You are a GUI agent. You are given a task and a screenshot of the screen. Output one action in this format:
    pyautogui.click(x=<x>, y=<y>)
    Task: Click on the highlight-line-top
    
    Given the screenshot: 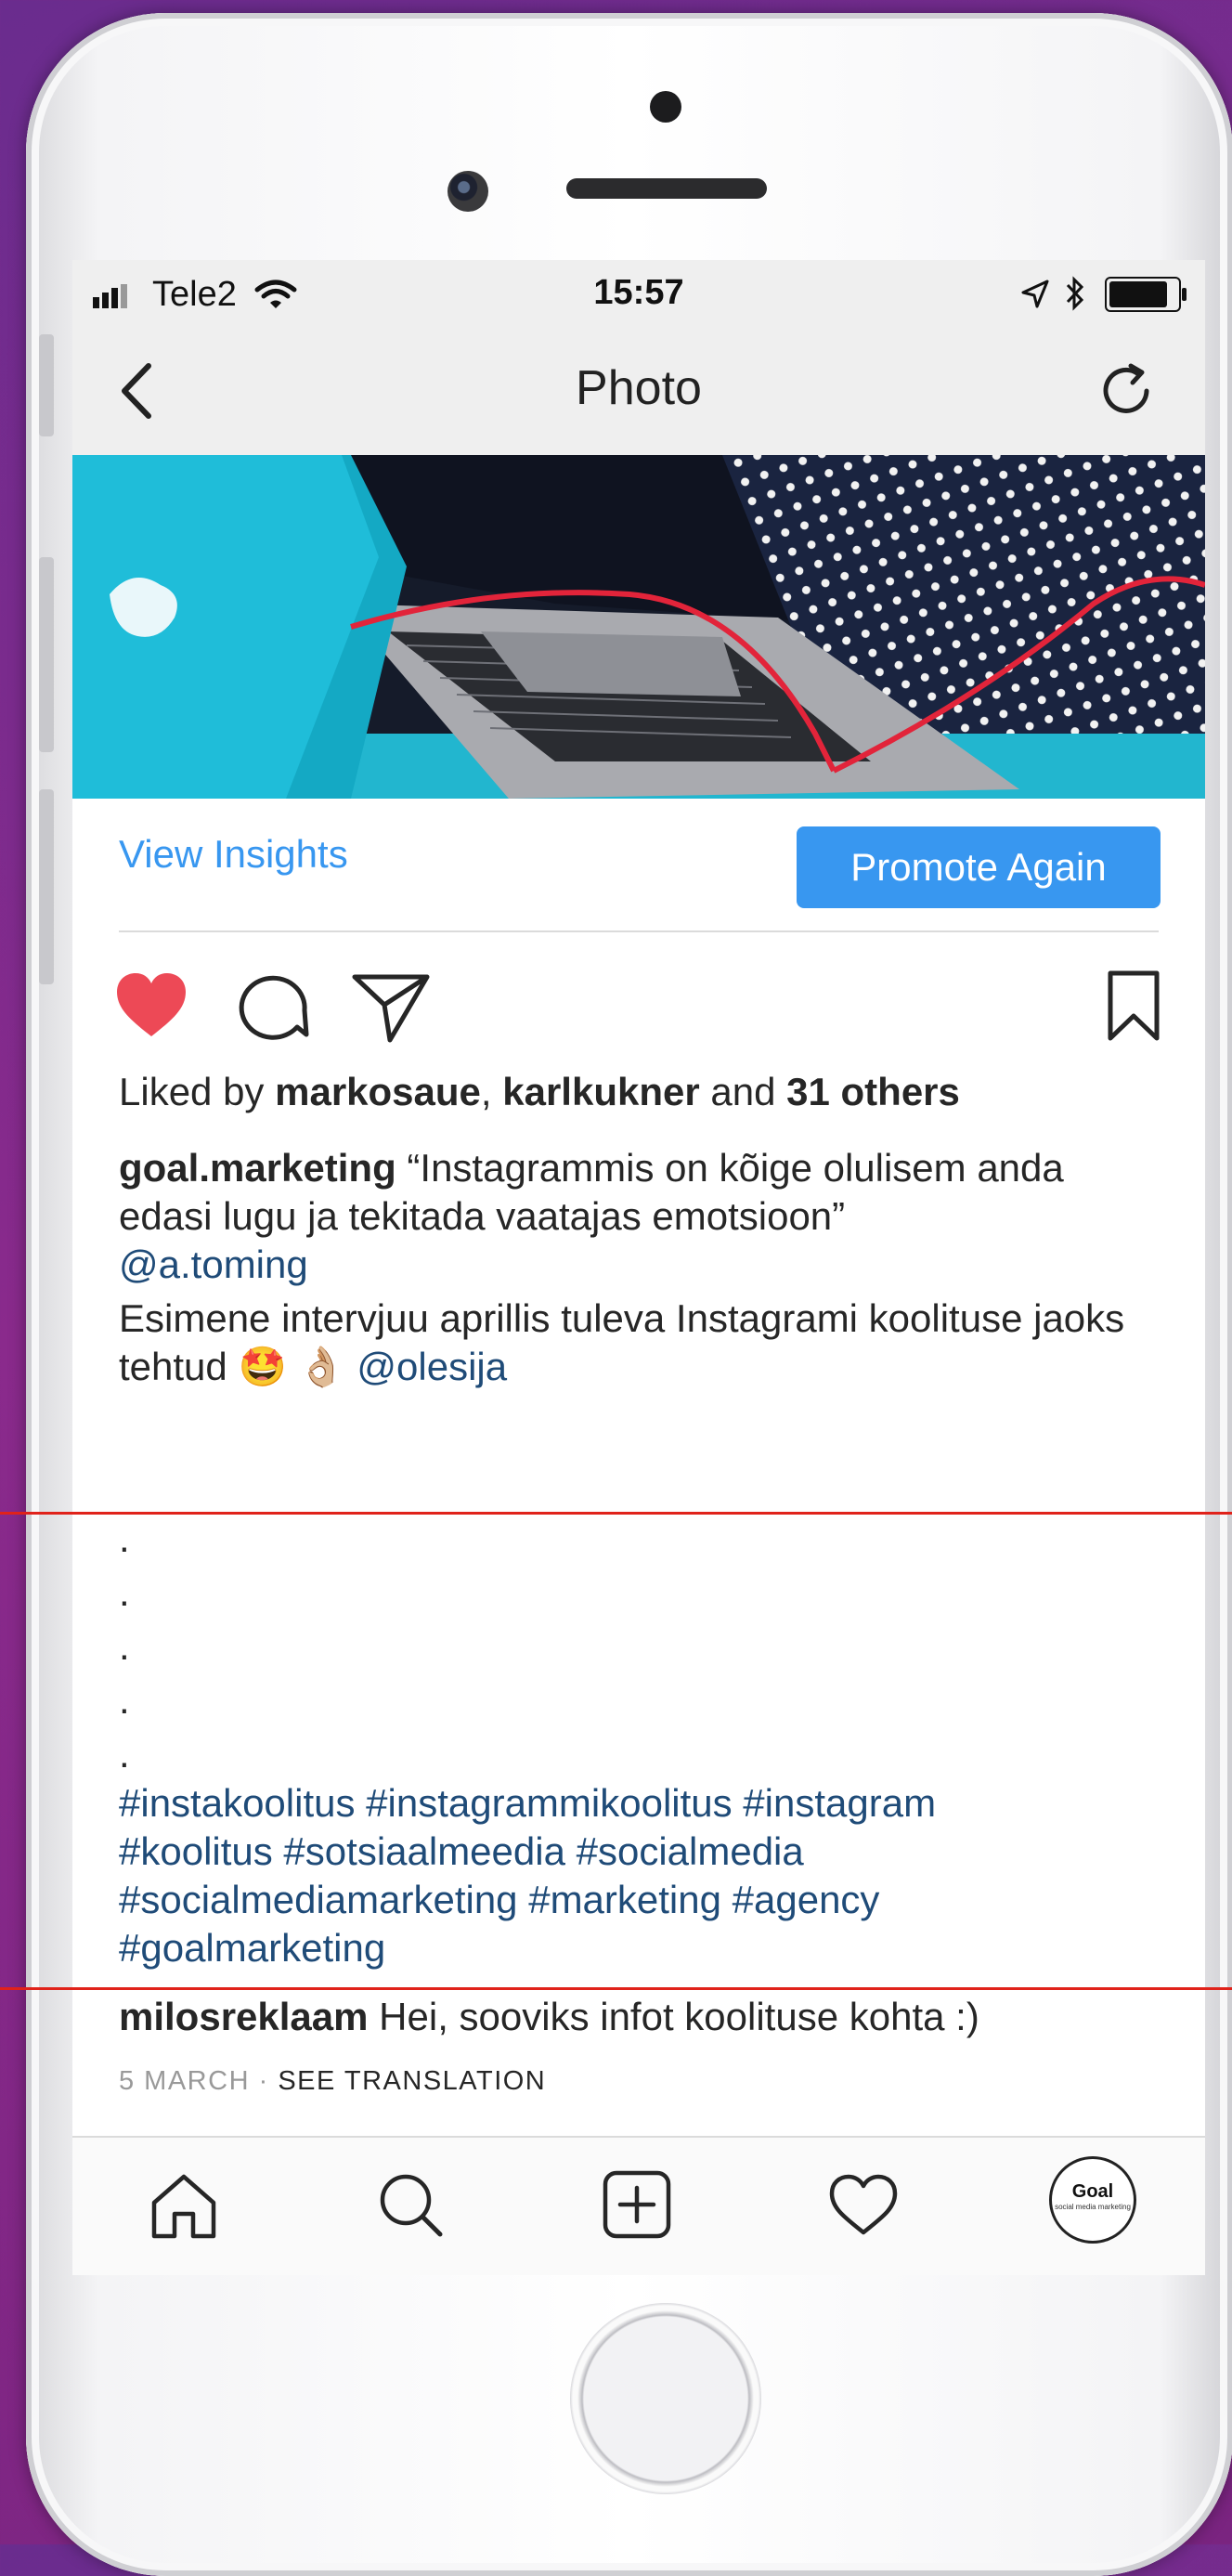 What is the action you would take?
    pyautogui.click(x=616, y=1513)
    